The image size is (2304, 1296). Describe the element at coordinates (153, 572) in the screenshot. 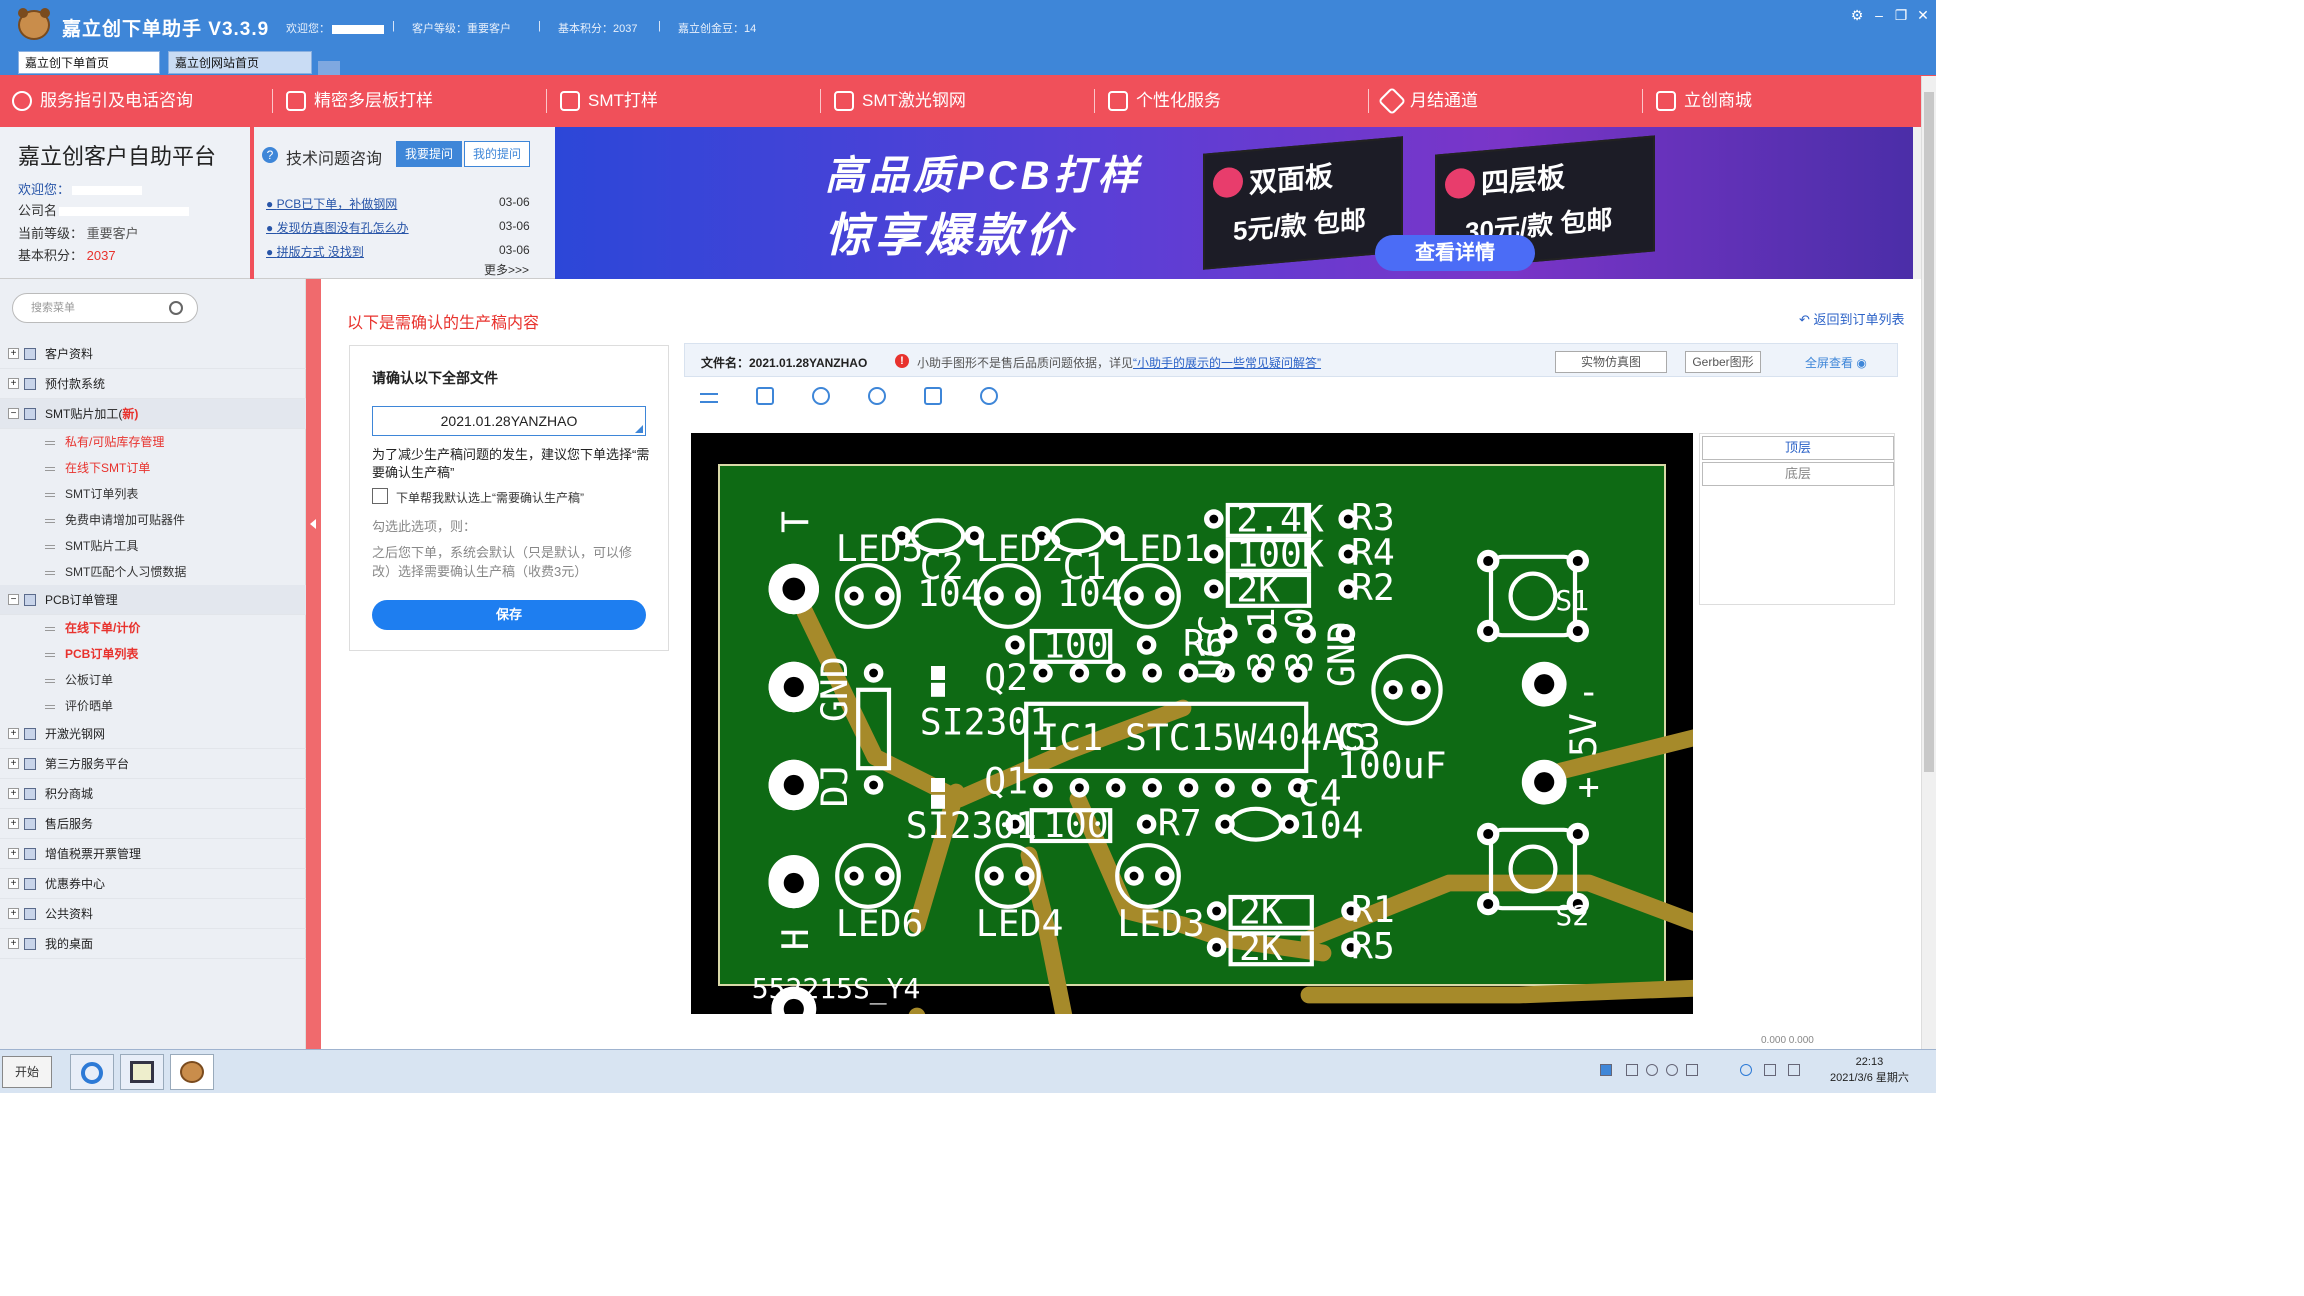

I see `sidebar-subitem: SMT匹配个人习惯数据` at that location.